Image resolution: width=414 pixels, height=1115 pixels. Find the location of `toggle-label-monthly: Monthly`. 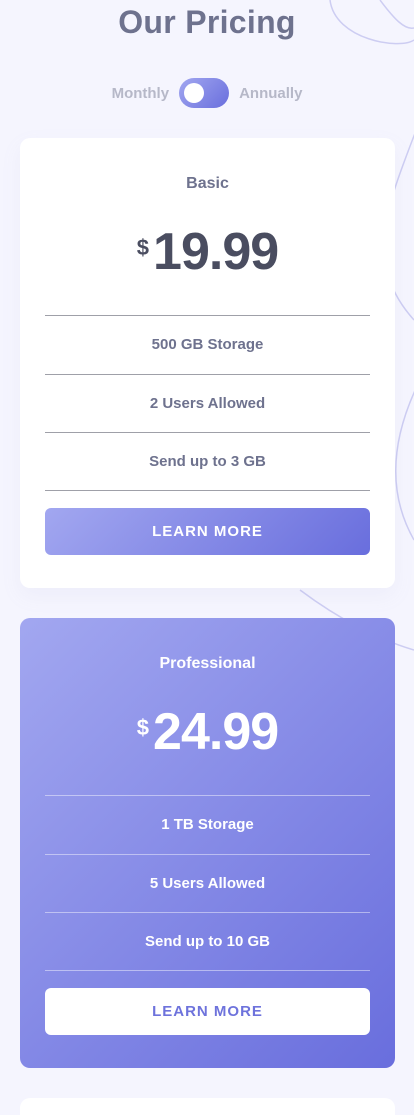

toggle-label-monthly: Monthly is located at coordinates (141, 93).